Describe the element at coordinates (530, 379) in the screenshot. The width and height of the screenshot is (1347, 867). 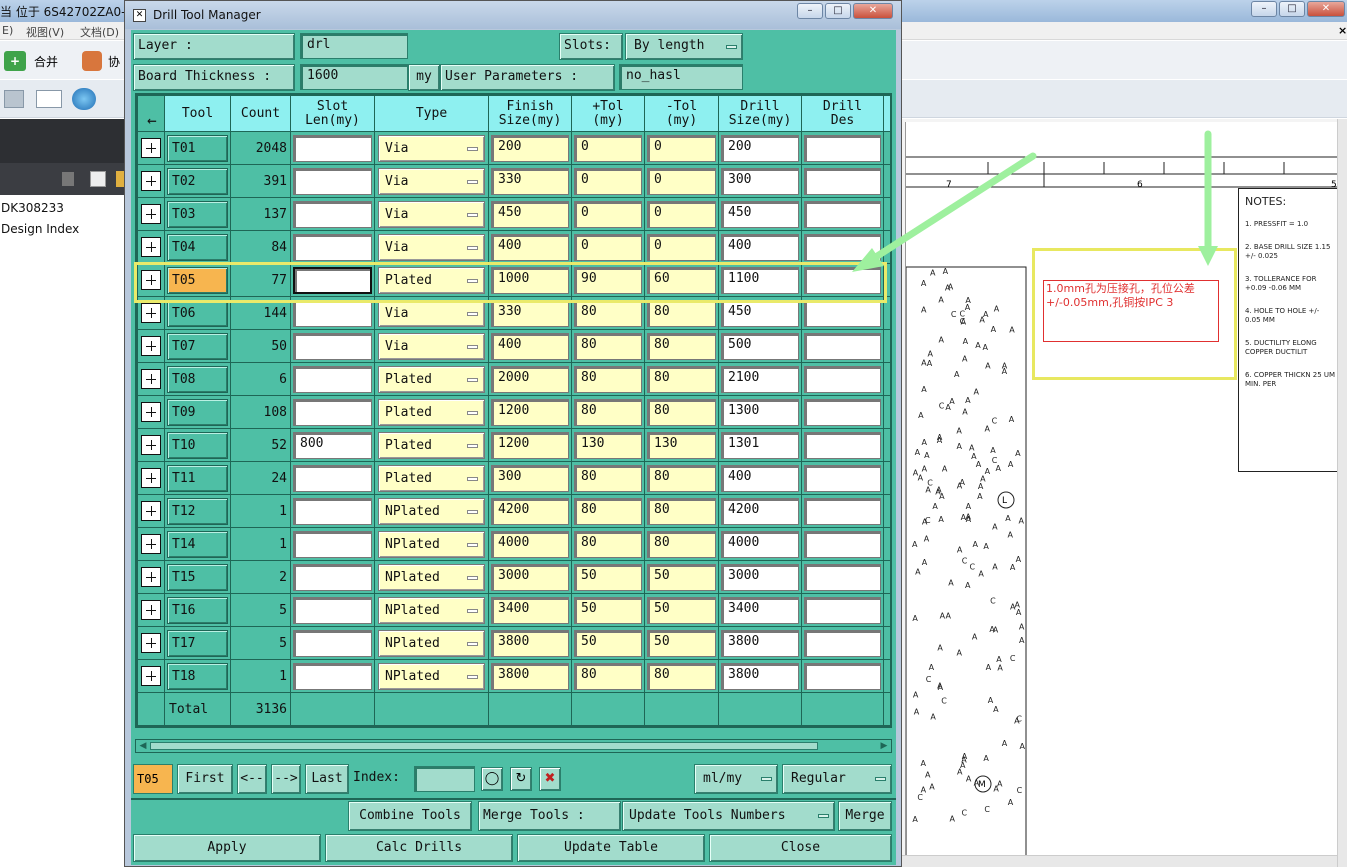
I see `finish-size-cell: 2000` at that location.